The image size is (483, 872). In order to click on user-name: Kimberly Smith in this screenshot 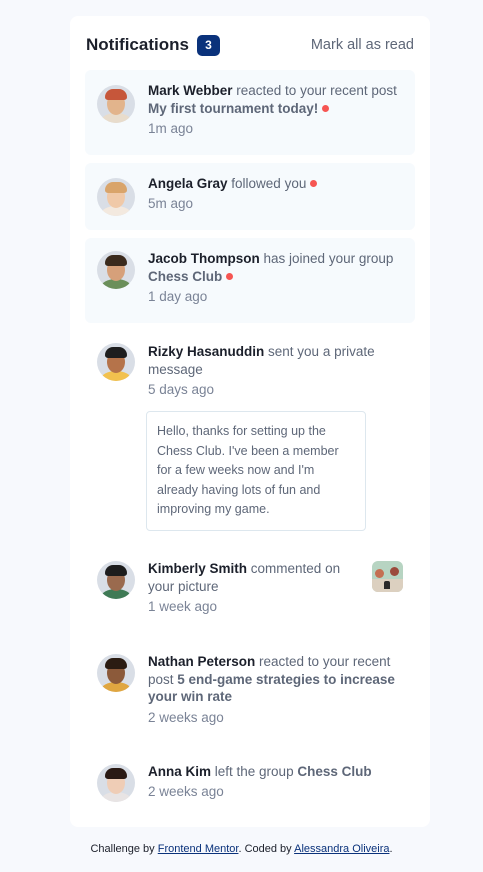, I will do `click(197, 568)`.